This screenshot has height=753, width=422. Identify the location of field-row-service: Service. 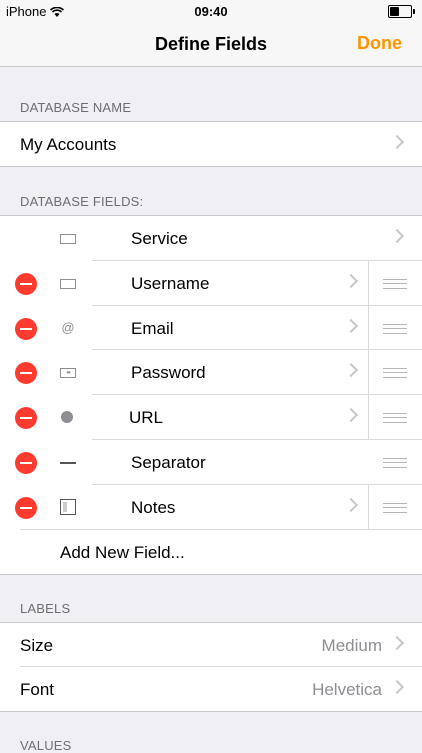
(211, 238).